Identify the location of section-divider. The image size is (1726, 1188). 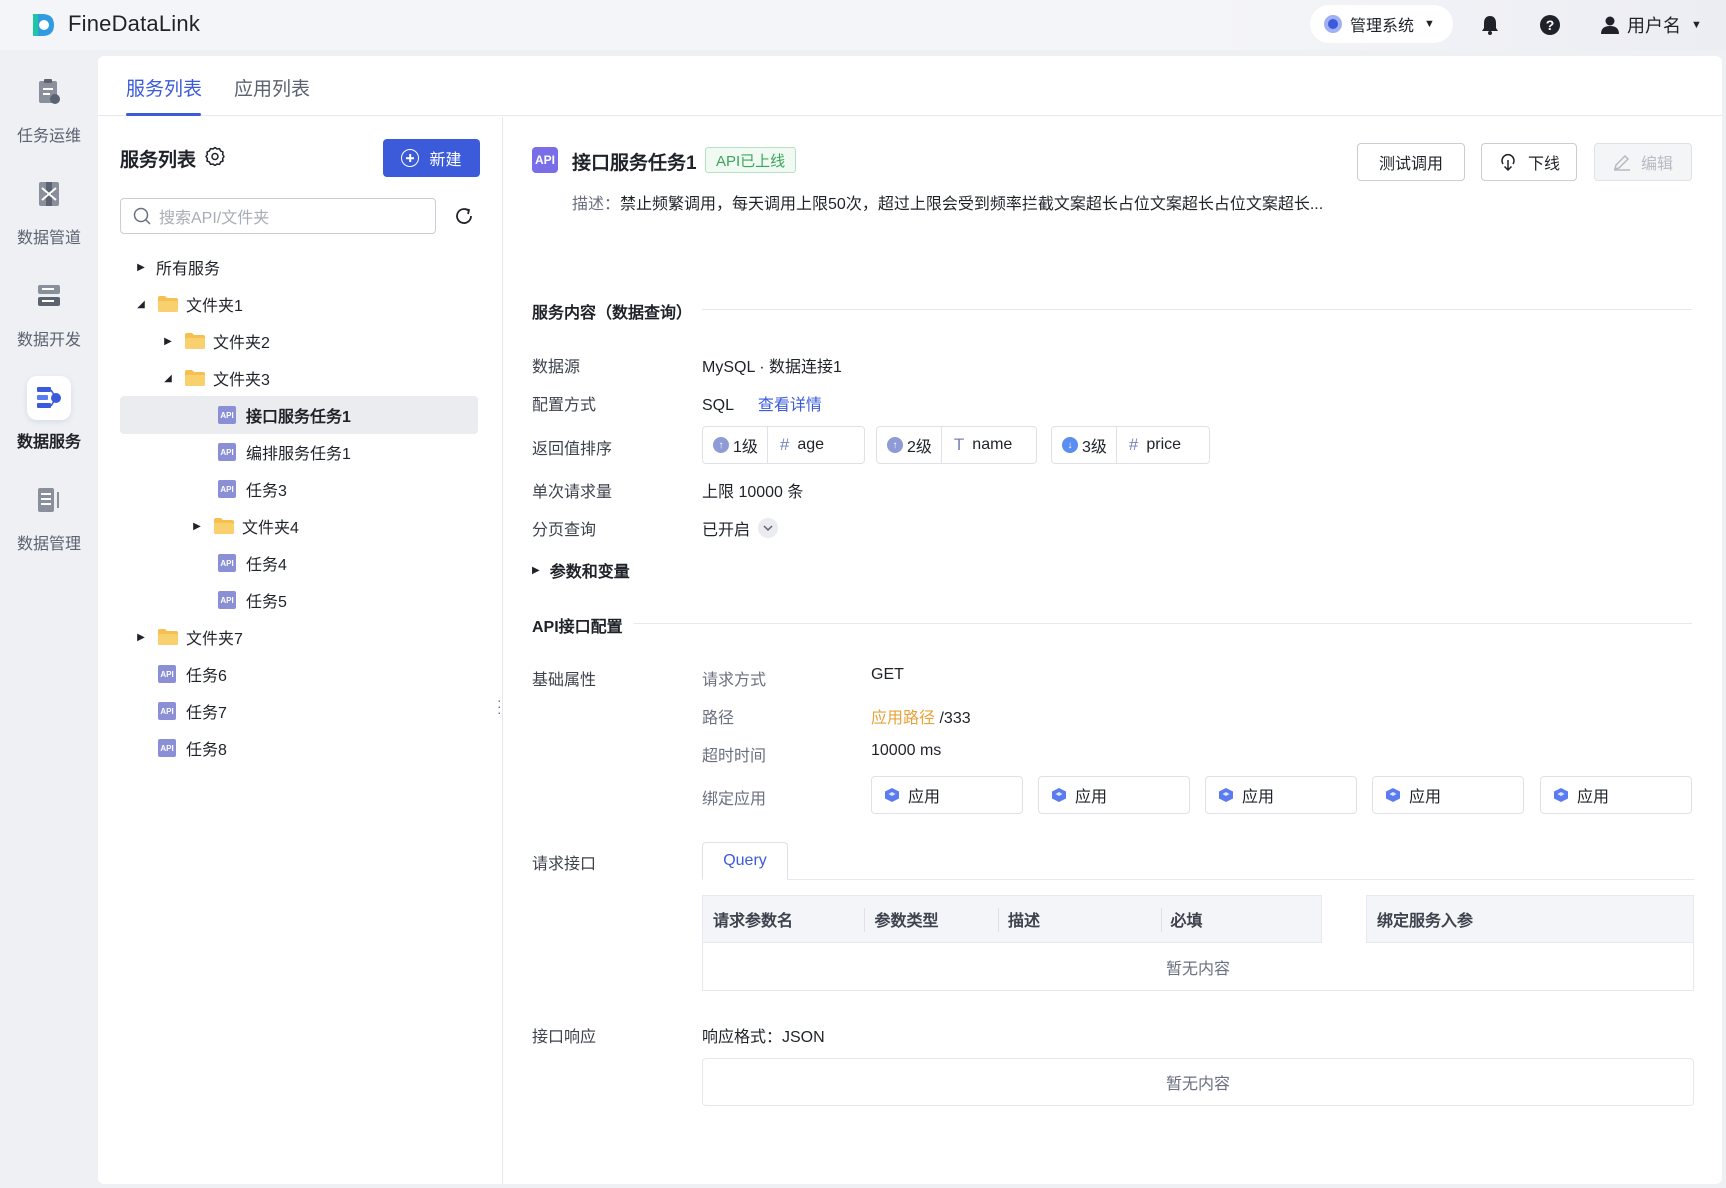
(1197, 309).